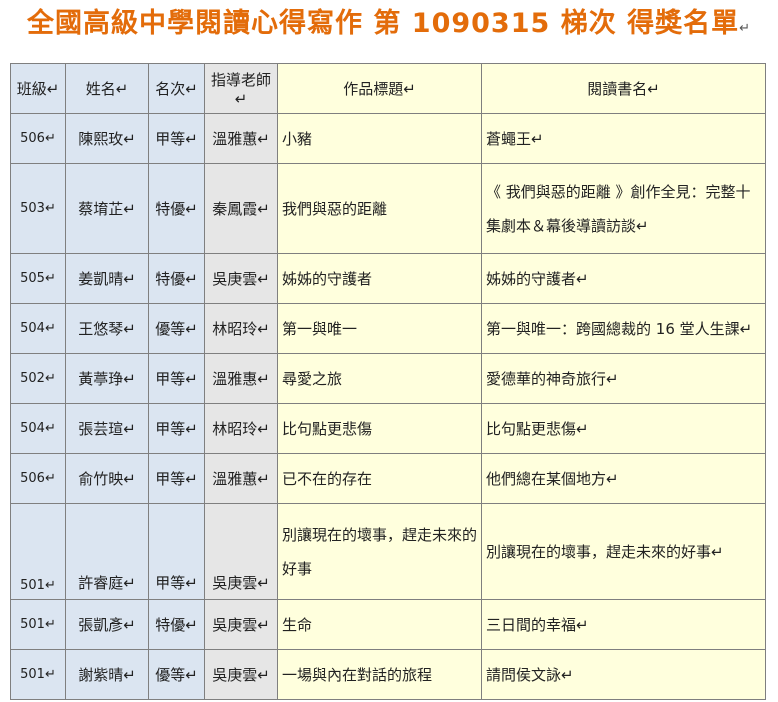 The image size is (778, 702). What do you see at coordinates (107, 624) in the screenshot?
I see `cell-name: 張凱彥↵` at bounding box center [107, 624].